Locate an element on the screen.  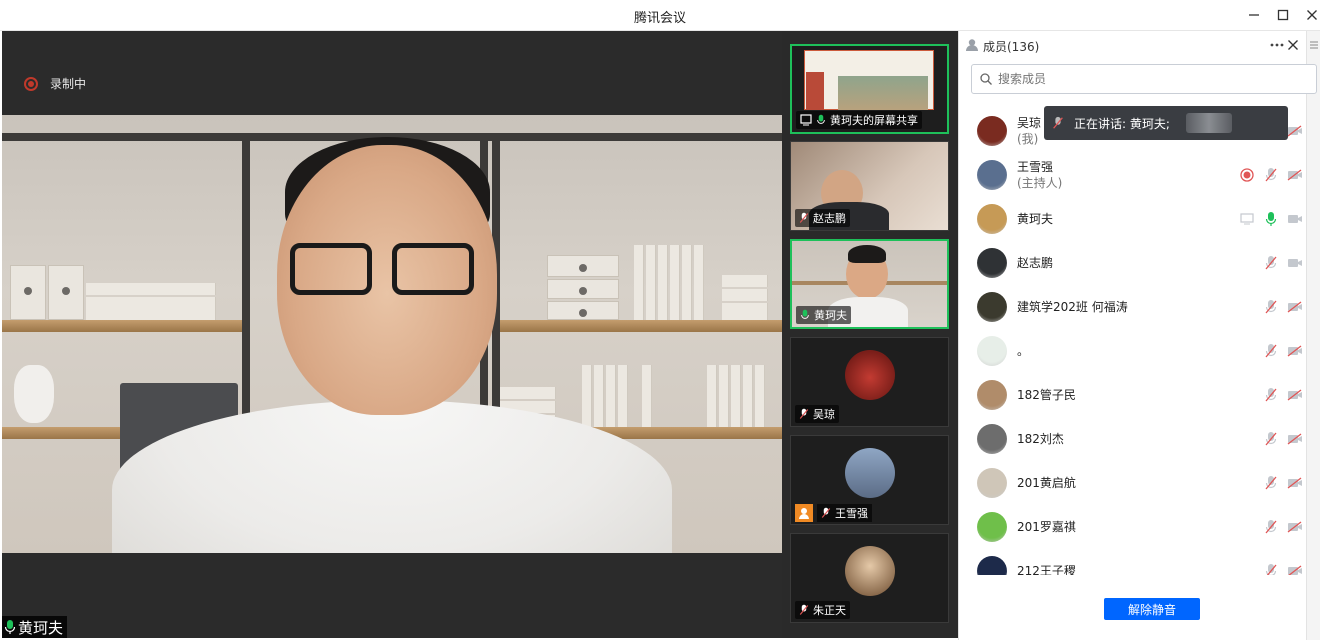
glasses-left is located at coordinates (331, 269).